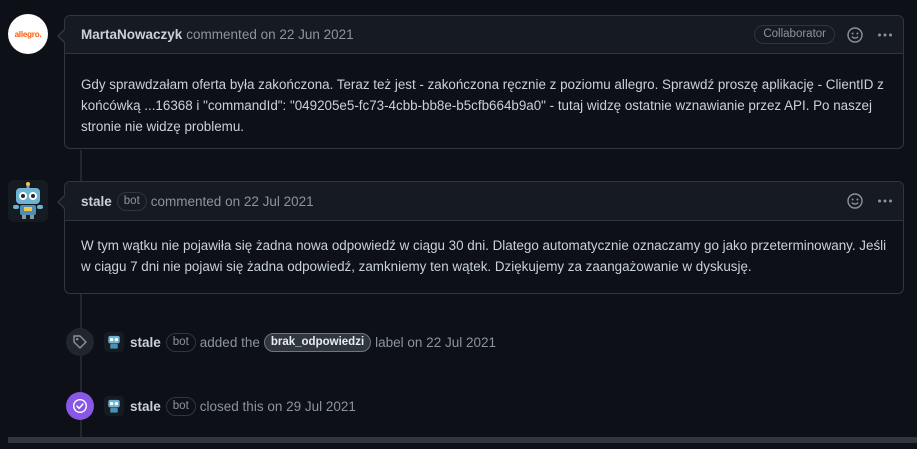 Image resolution: width=917 pixels, height=449 pixels. I want to click on comment-author: stale, so click(96, 201).